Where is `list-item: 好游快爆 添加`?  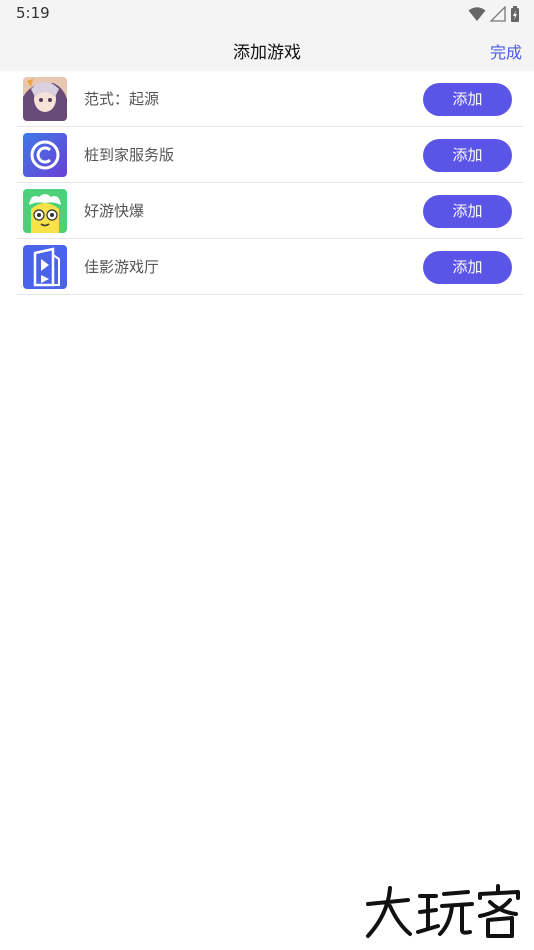 list-item: 好游快爆 添加 is located at coordinates (270, 211).